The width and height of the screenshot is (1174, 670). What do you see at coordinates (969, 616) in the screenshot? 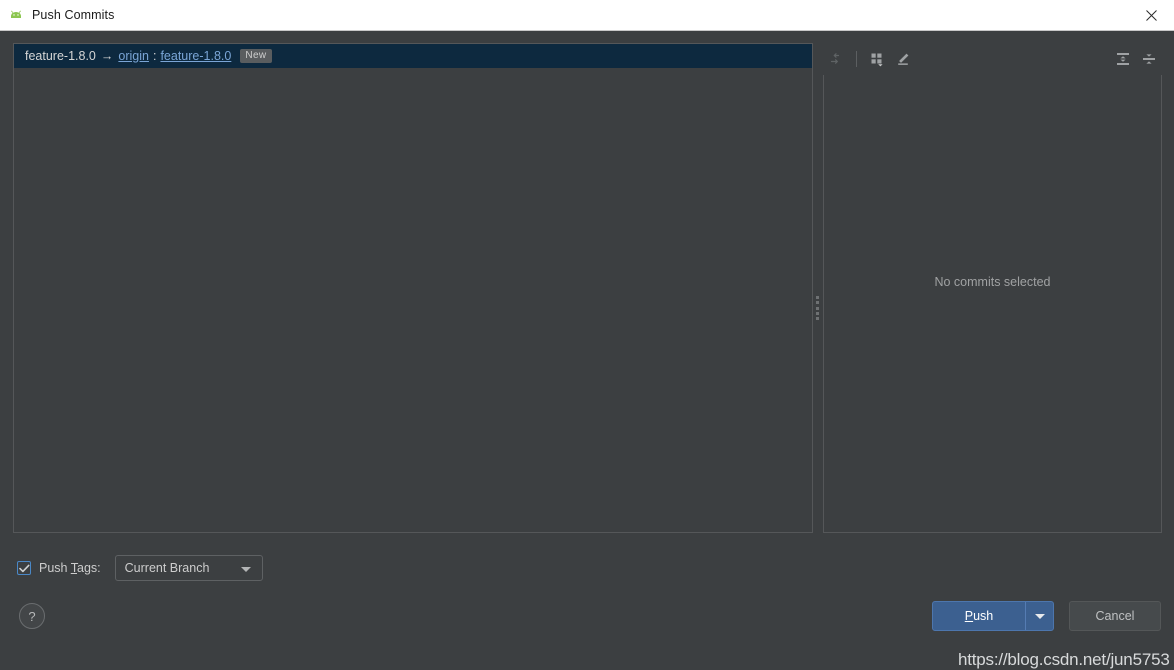
I see `push-label-mnemonic: P` at bounding box center [969, 616].